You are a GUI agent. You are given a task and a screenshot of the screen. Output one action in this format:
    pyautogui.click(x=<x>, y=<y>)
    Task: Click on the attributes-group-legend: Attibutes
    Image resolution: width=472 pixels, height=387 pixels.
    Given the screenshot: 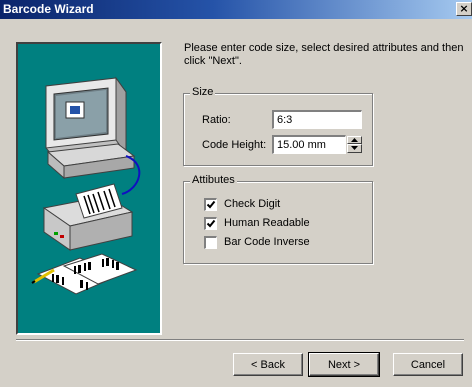 What is the action you would take?
    pyautogui.click(x=213, y=180)
    